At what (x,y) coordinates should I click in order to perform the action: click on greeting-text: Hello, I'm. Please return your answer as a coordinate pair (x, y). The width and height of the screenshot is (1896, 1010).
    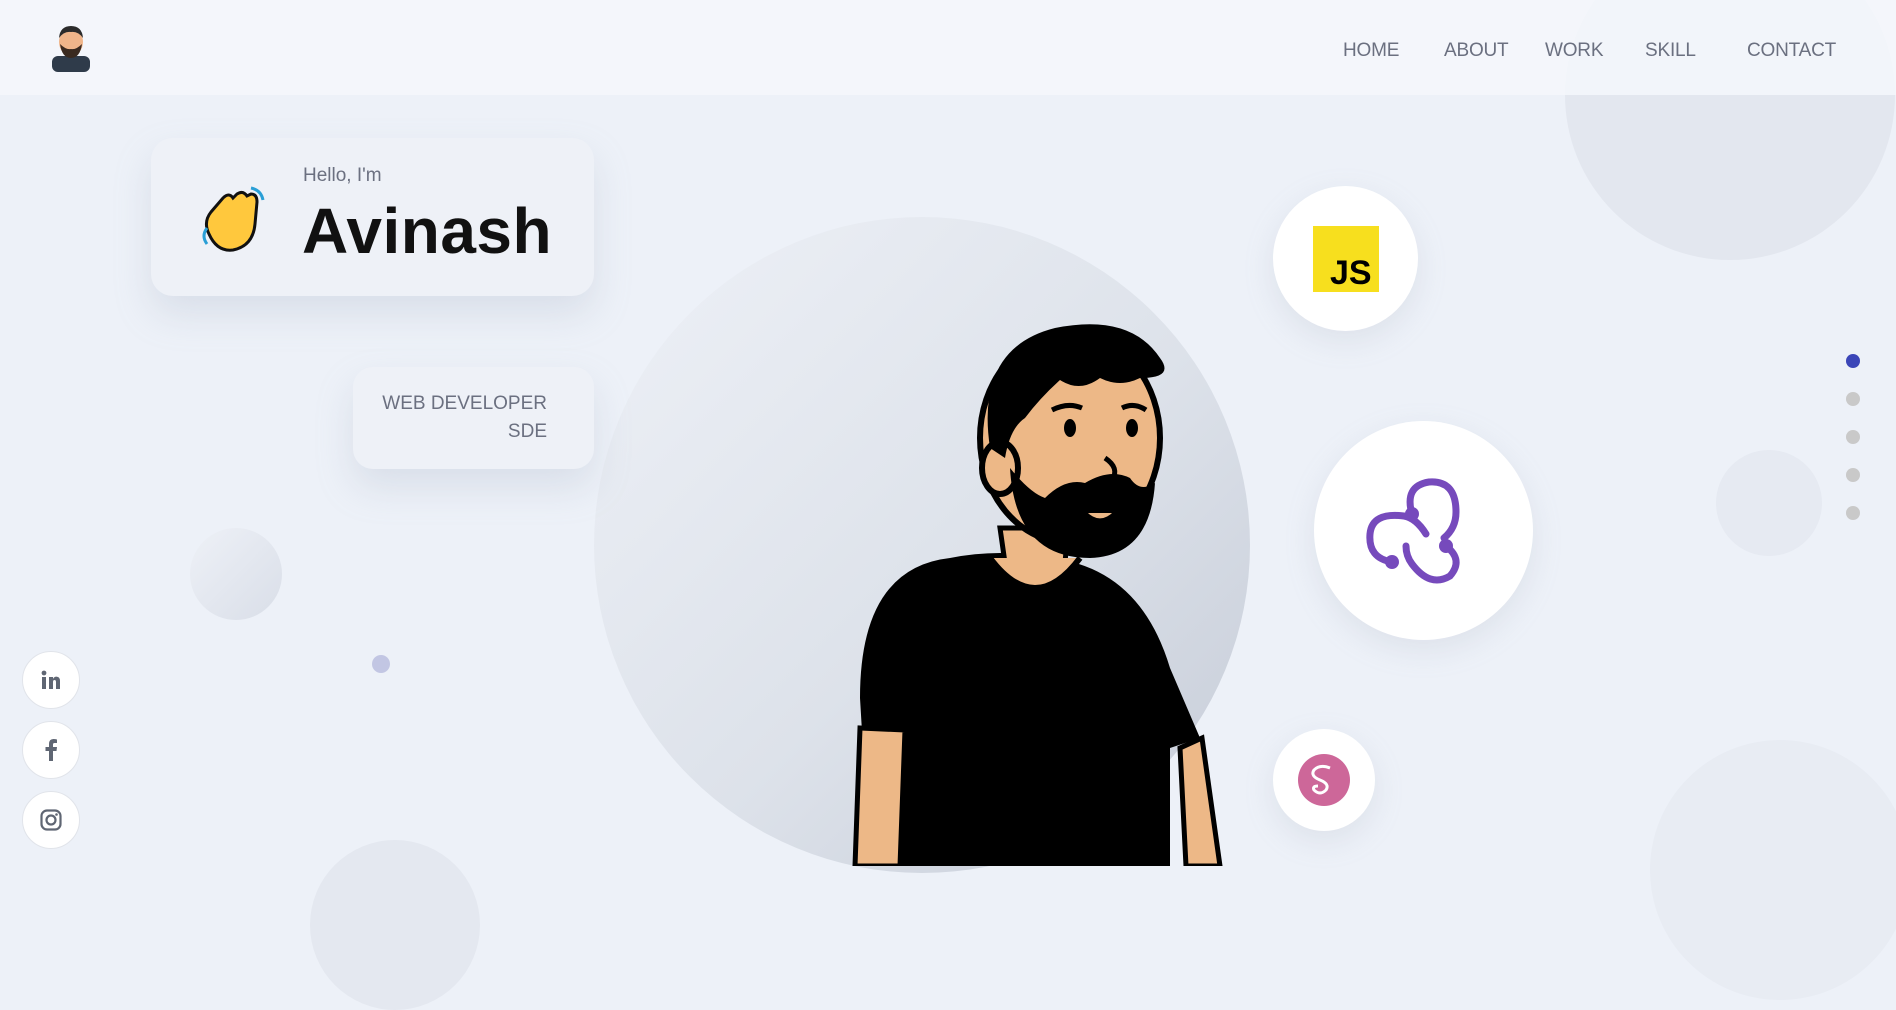
    Looking at the image, I should click on (342, 175).